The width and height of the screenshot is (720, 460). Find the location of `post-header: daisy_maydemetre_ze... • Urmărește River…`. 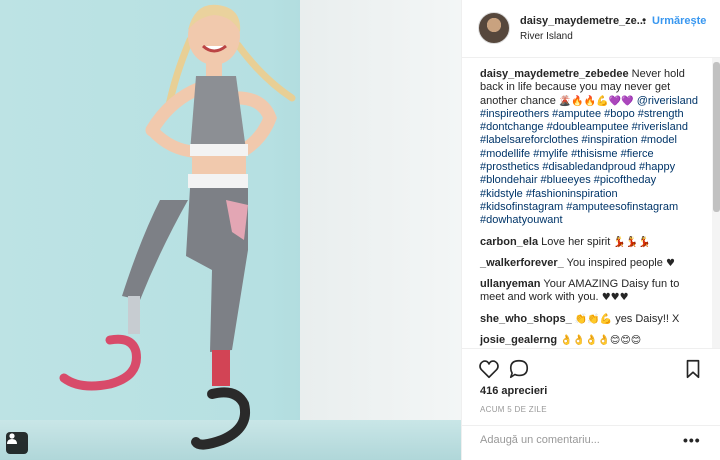

post-header: daisy_maydemetre_ze... • Urmărește River… is located at coordinates (591, 29).